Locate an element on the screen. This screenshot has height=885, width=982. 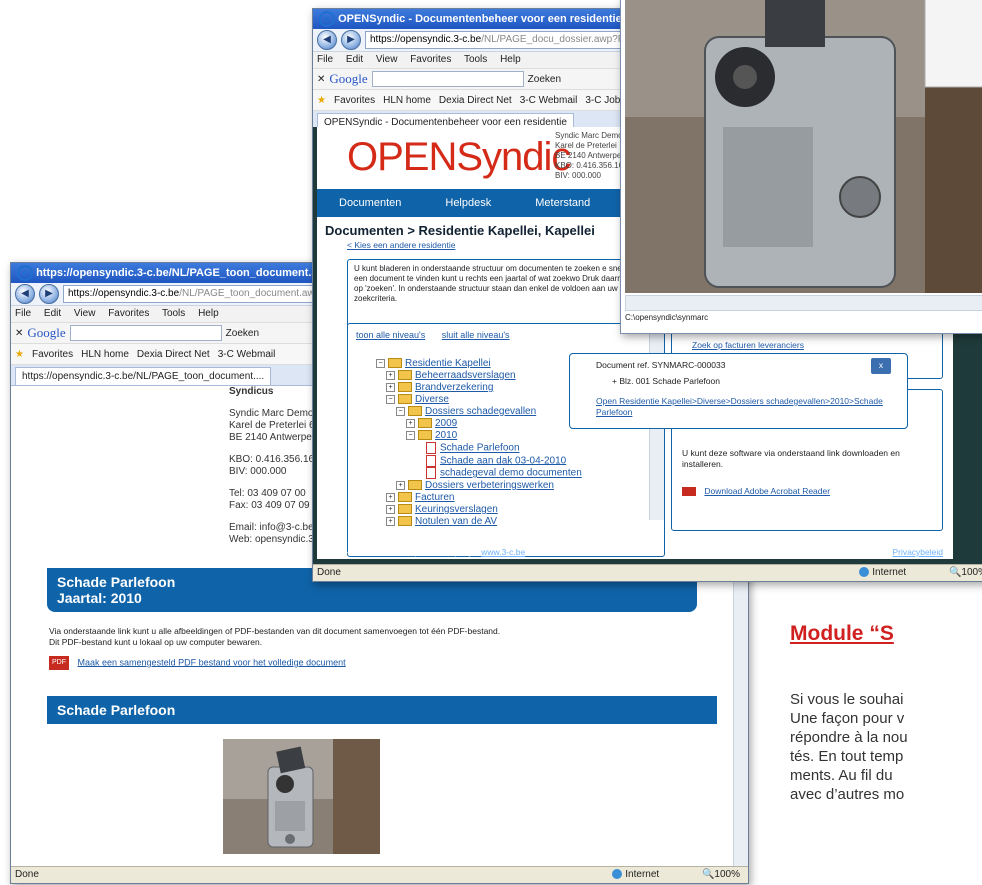
header-info-line: KBO: 0.416.356.16 is located at coordinates (589, 165).